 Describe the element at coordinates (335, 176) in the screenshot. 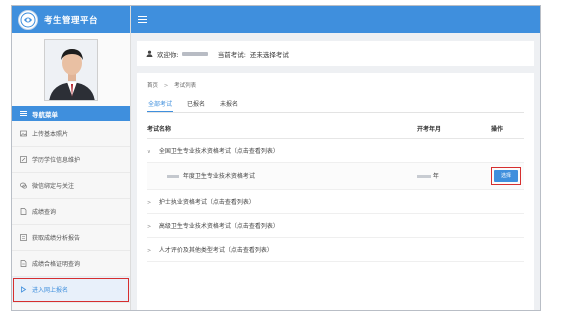

I see `exam-sub-row: 年度卫生专业技术资格考试 年 选择` at that location.